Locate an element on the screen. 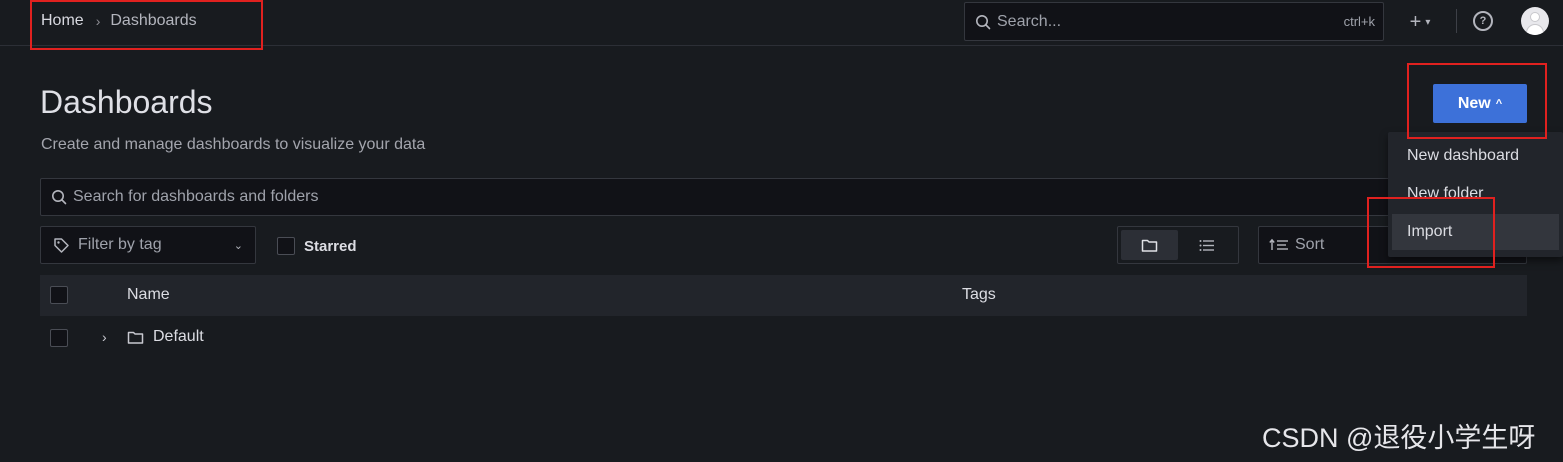 The width and height of the screenshot is (1563, 462). starred-checkbox is located at coordinates (286, 246).